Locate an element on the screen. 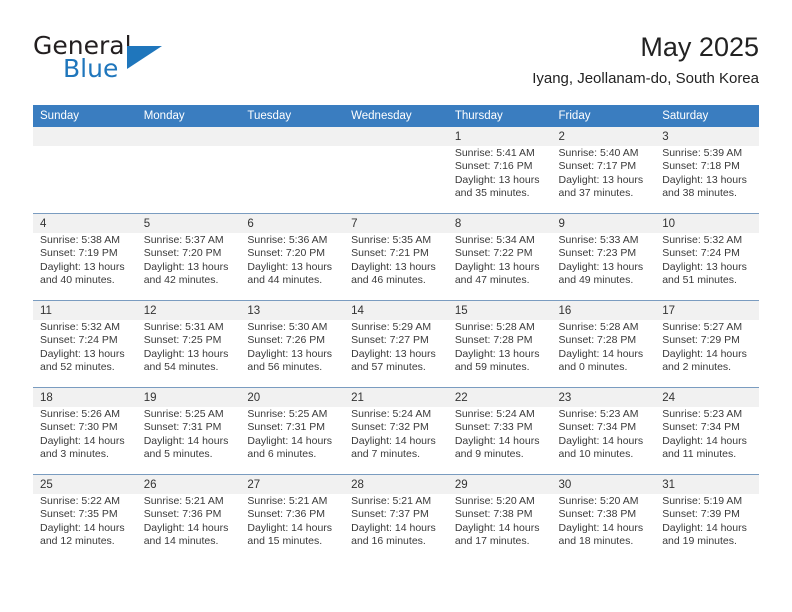 The image size is (792, 612). day-info-line: Sunset: 7:29 PM is located at coordinates (701, 340).